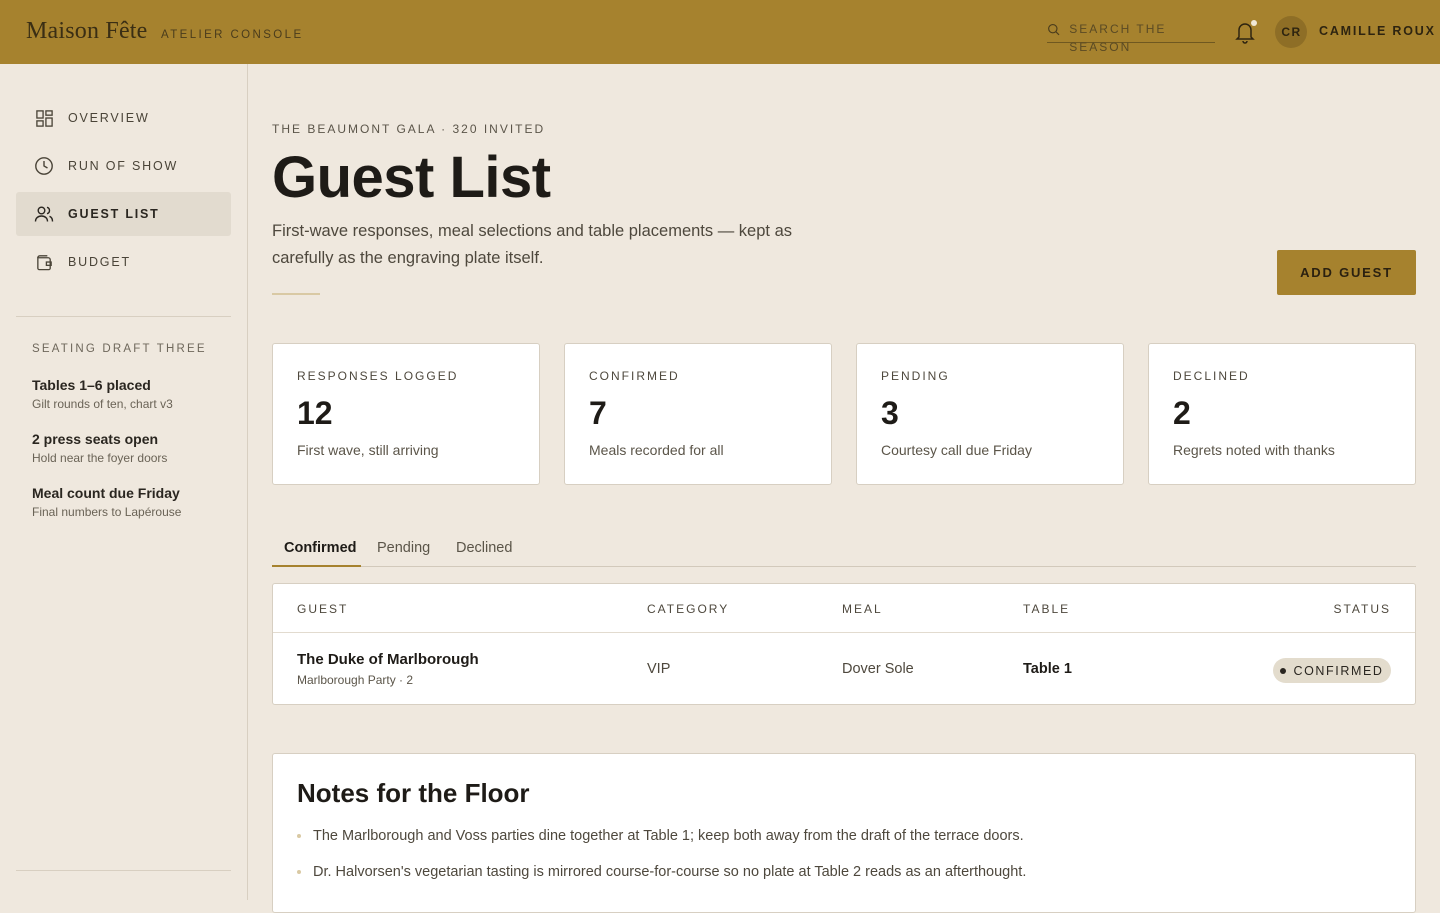 This screenshot has height=913, width=1440. What do you see at coordinates (100, 458) in the screenshot?
I see `sidebar-note-sub: Hold near the foyer doors` at bounding box center [100, 458].